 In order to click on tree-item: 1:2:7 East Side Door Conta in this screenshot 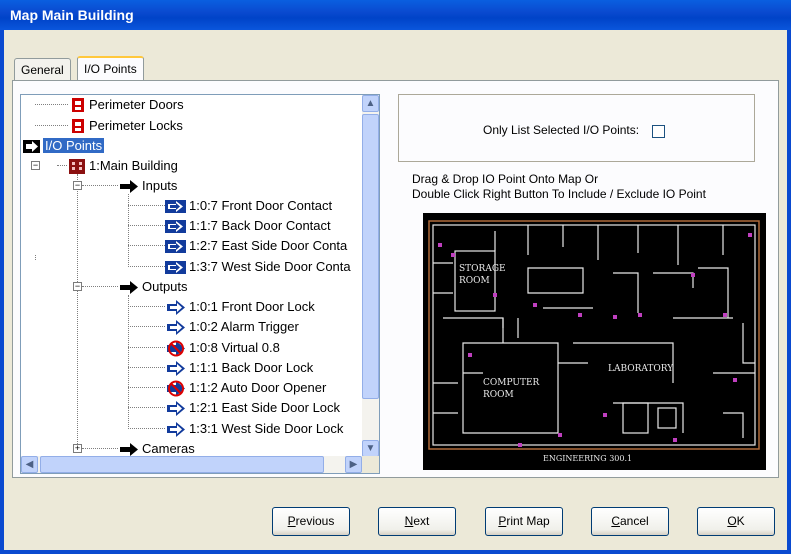, I will do `click(256, 245)`.